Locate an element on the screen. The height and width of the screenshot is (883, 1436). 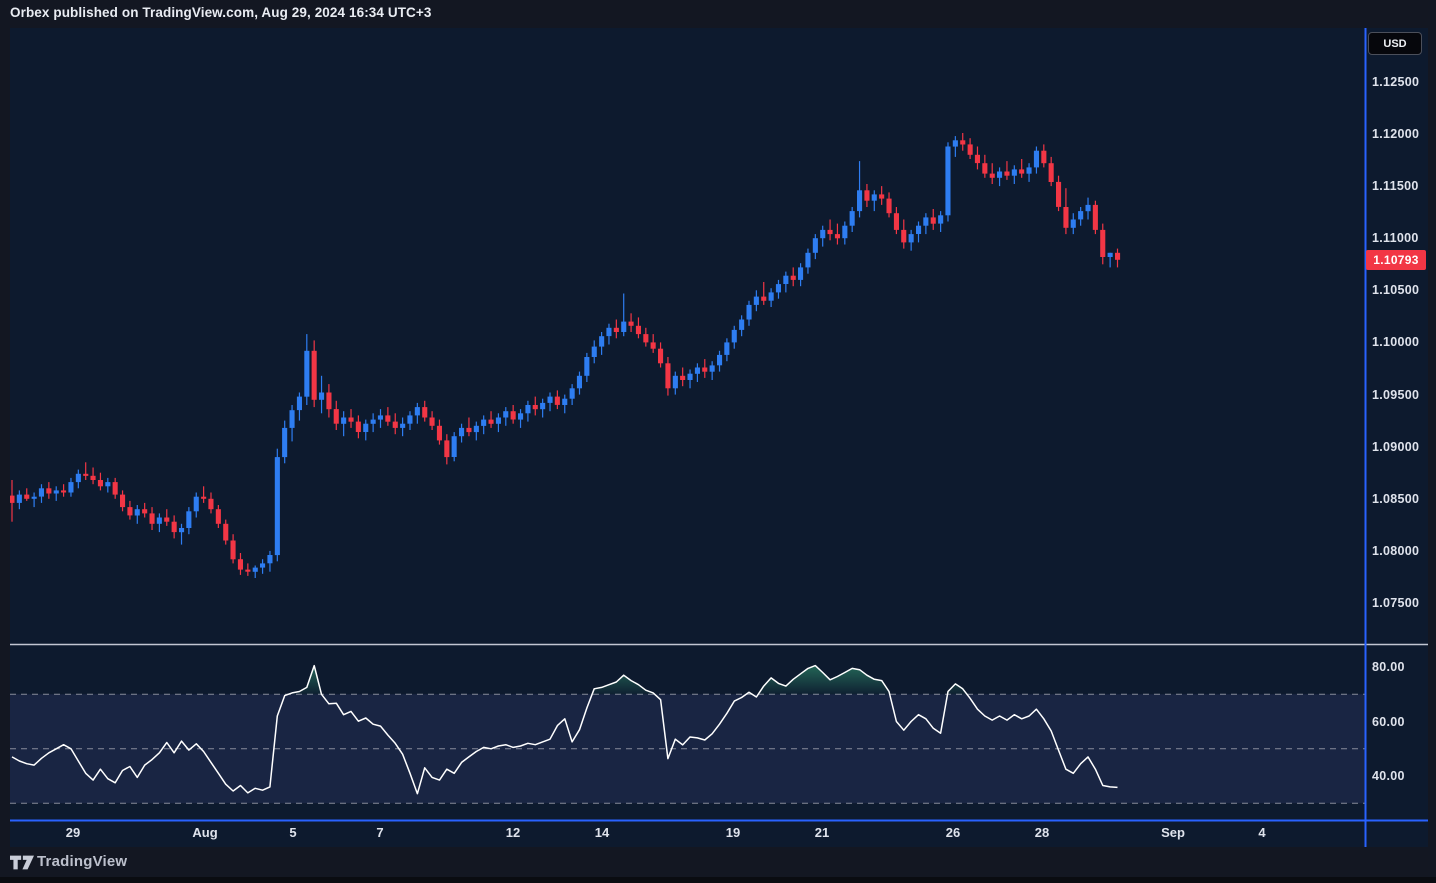
price-axis-label: 1.09500 is located at coordinates (1396, 394).